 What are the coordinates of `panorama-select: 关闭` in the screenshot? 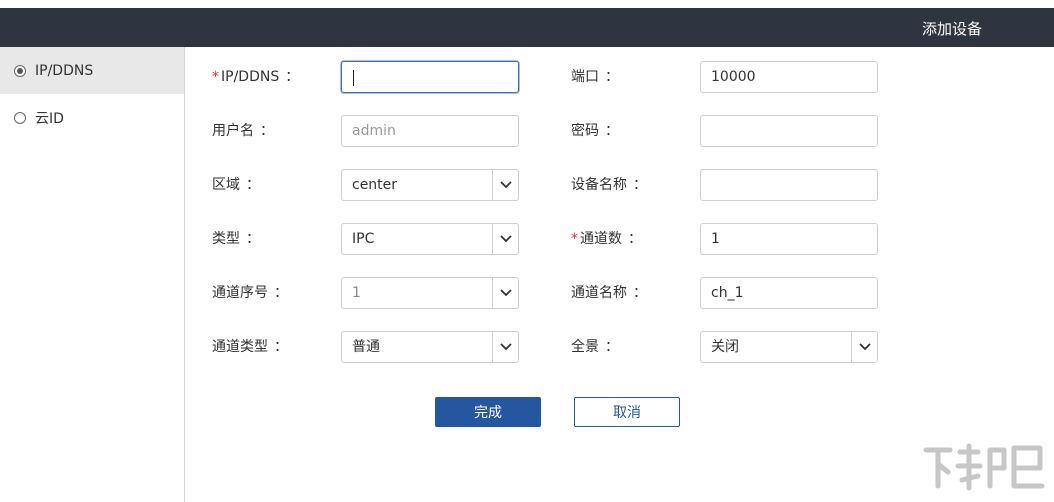 It's located at (789, 347).